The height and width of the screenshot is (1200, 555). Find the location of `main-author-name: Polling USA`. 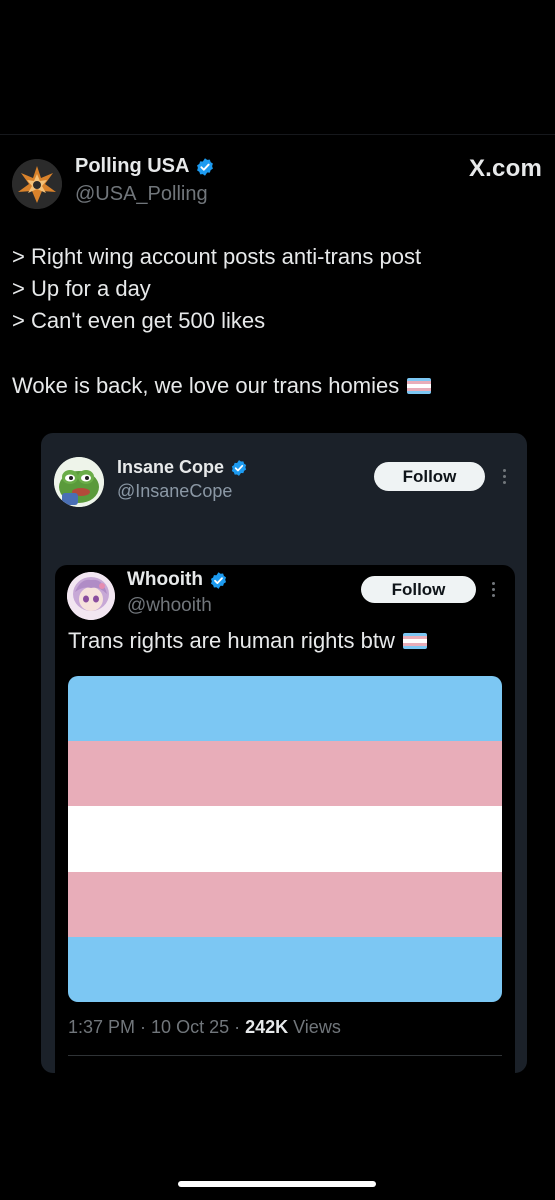

main-author-name: Polling USA is located at coordinates (132, 166).